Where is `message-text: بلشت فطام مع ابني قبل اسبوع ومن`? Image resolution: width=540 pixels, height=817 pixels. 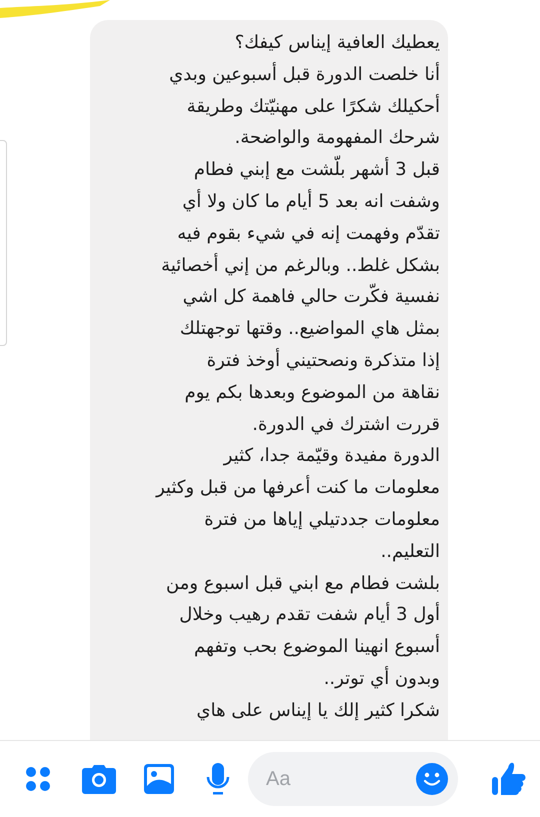 message-text: بلشت فطام مع ابني قبل اسبوع ومن is located at coordinates (303, 584).